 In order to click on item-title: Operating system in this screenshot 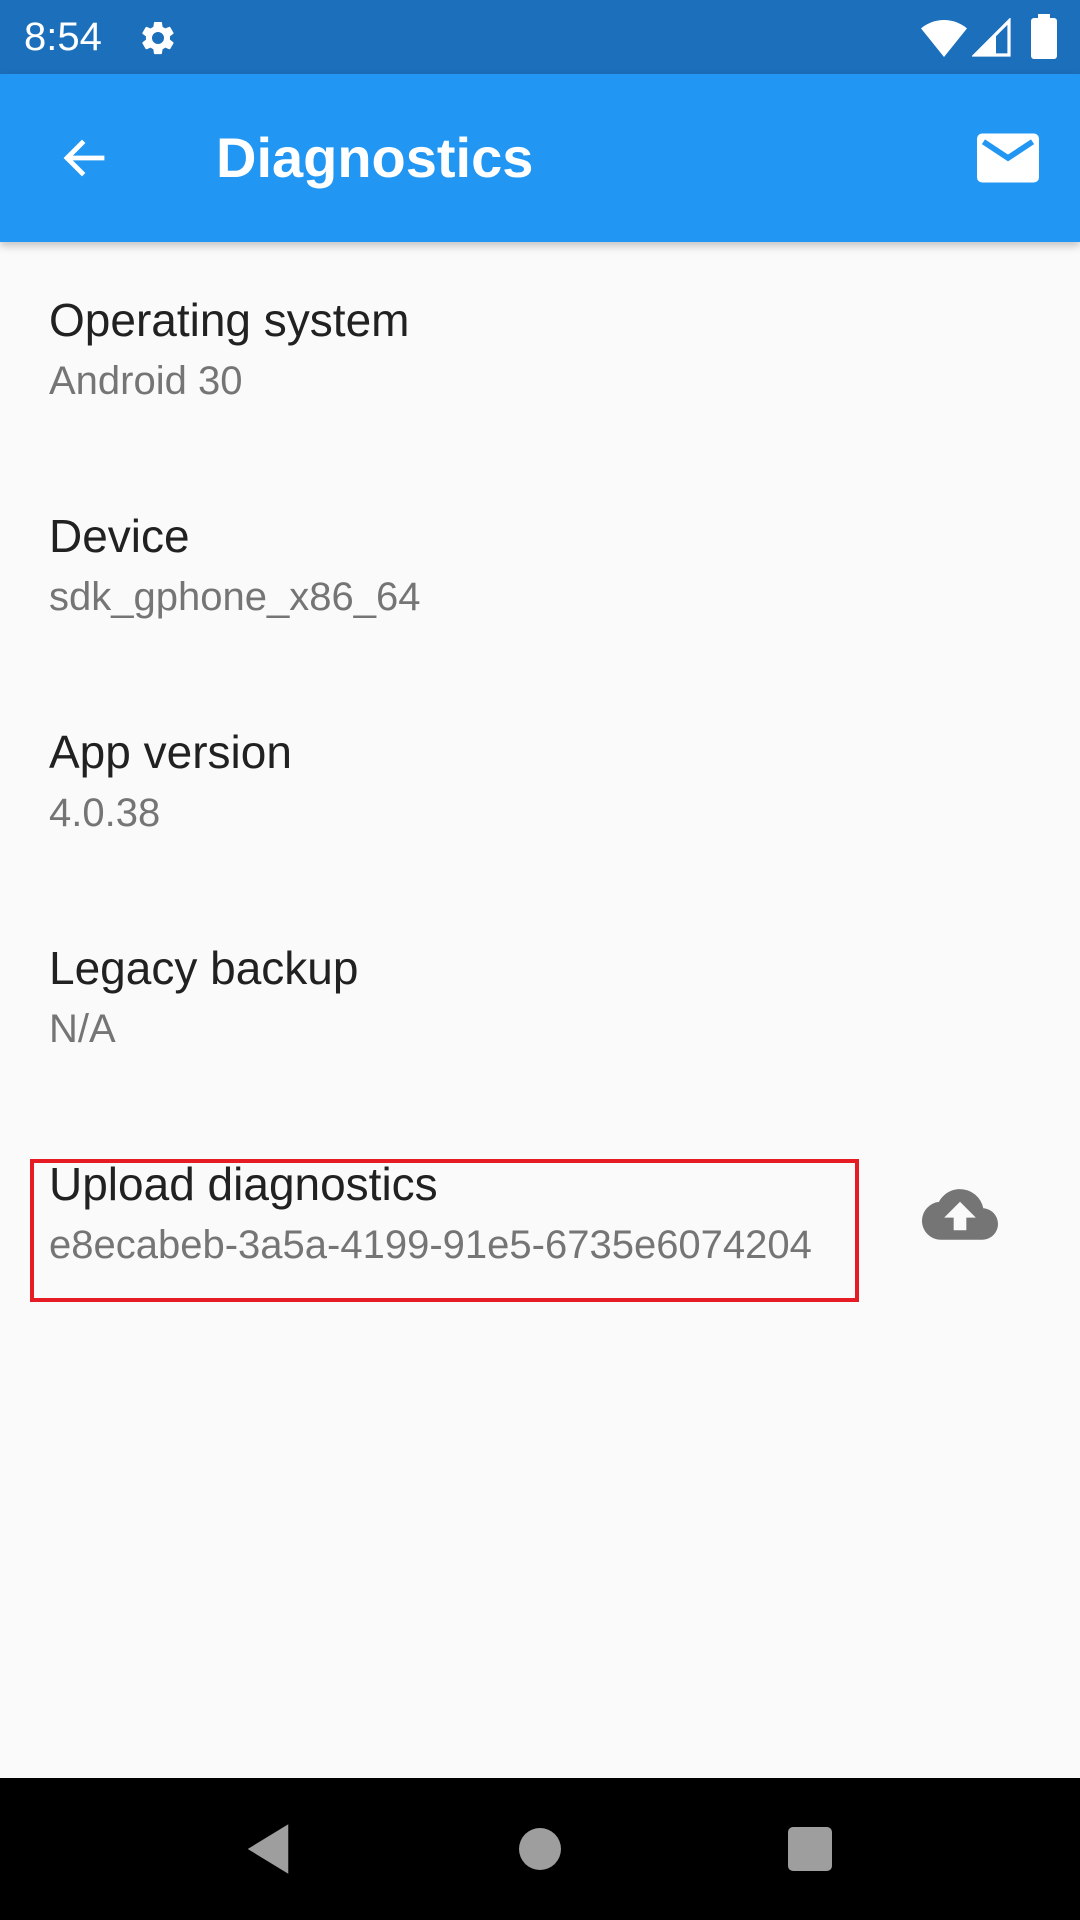, I will do `click(229, 320)`.